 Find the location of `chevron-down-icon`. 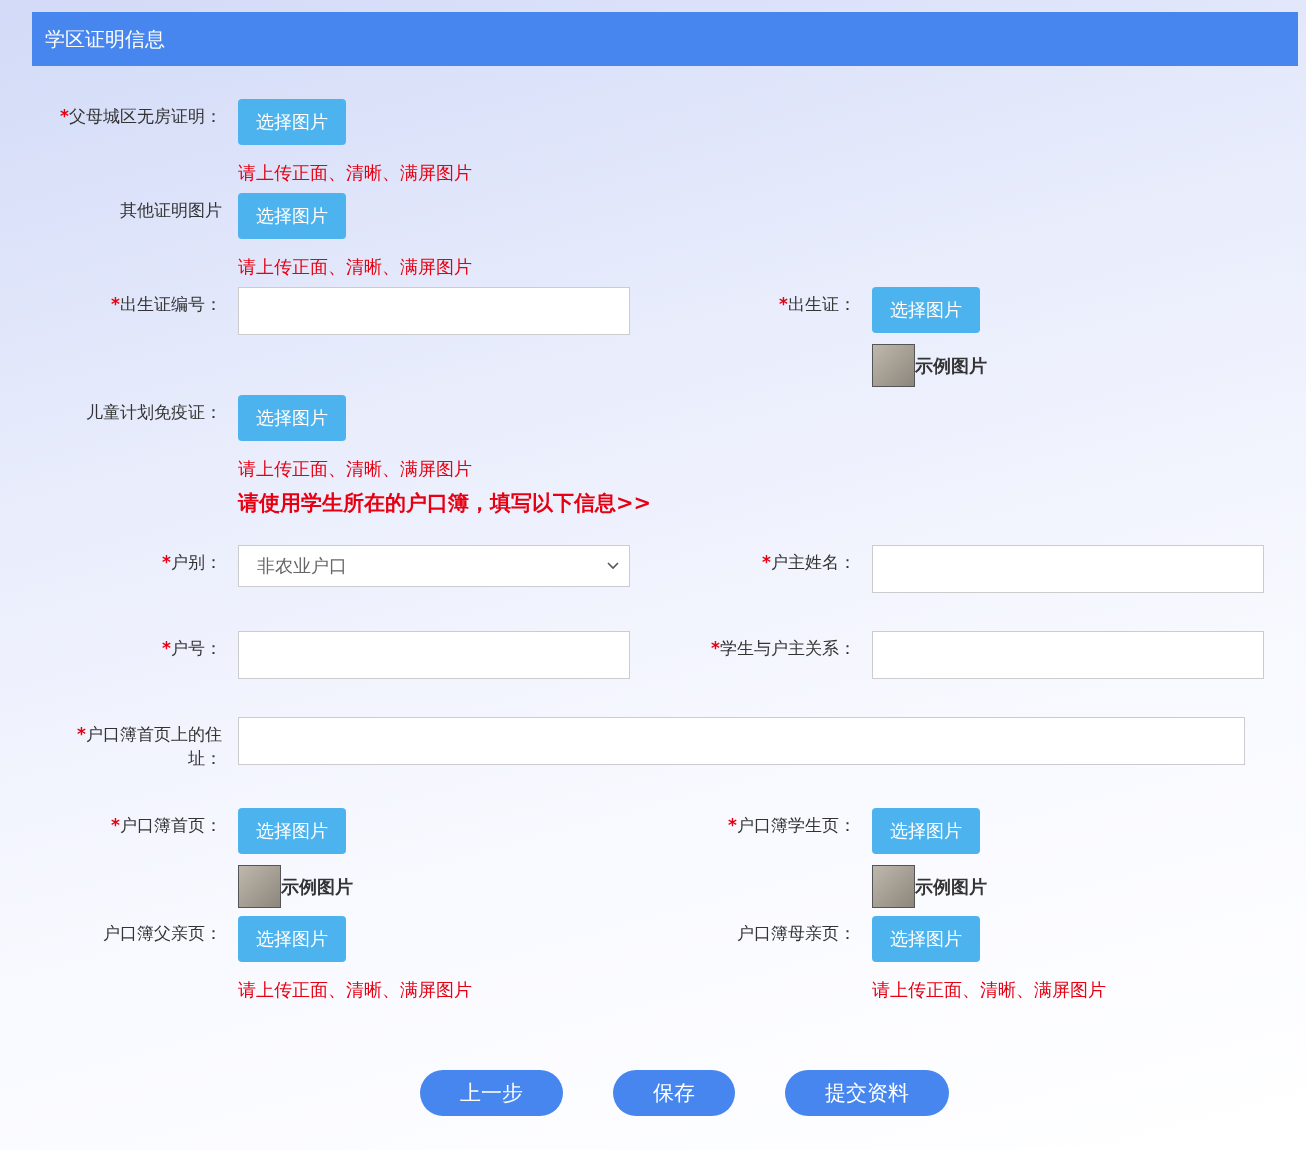

chevron-down-icon is located at coordinates (613, 566).